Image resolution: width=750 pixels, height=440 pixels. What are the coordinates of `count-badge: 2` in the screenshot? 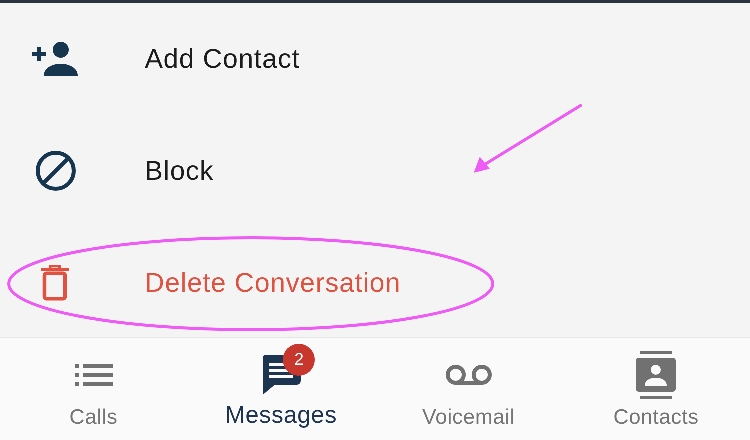 It's located at (299, 360).